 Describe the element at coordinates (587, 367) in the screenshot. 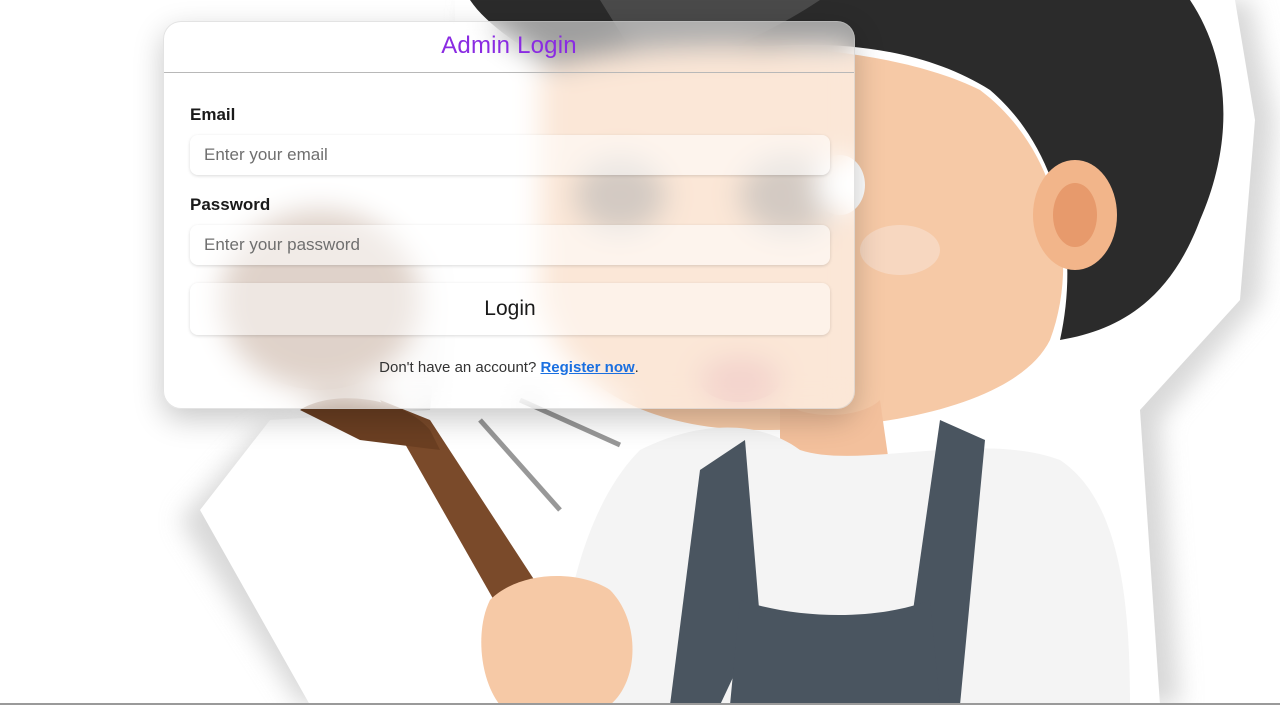

I see `register-link: Register now` at that location.